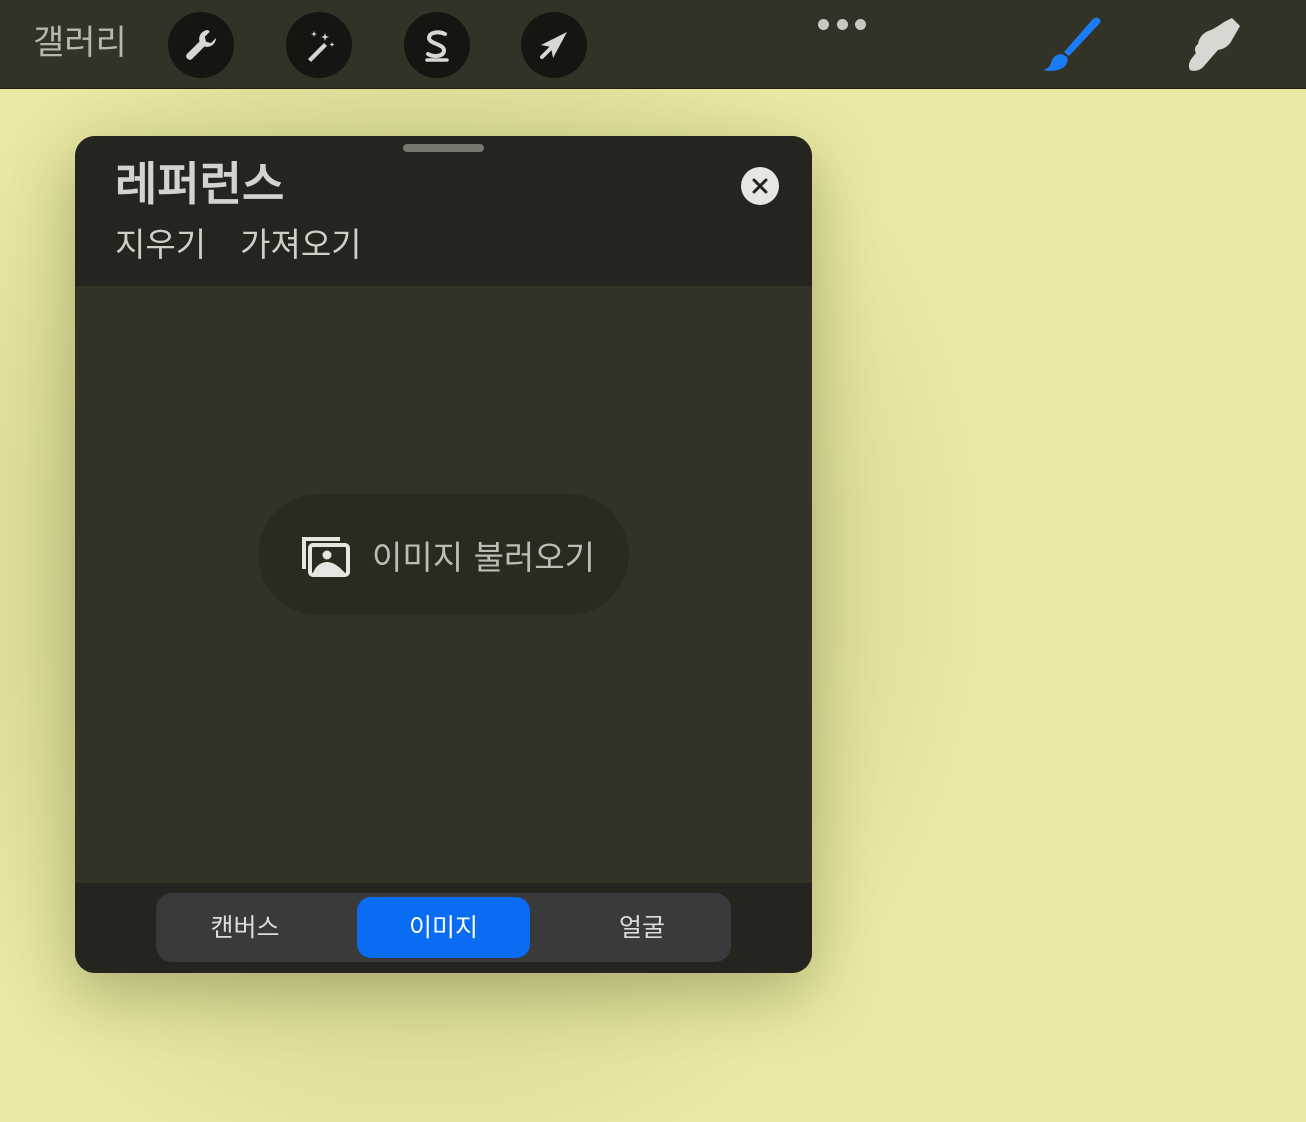  I want to click on import-image-button: 이미지 불러오기, so click(443, 554).